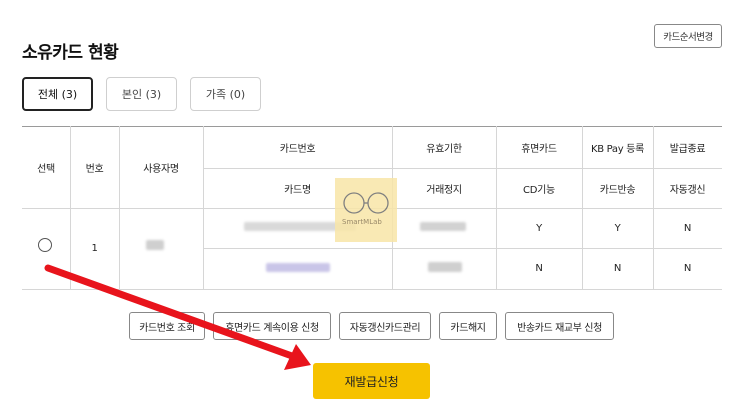  Describe the element at coordinates (444, 149) in the screenshot. I see `header-expiry: 유효기한` at that location.